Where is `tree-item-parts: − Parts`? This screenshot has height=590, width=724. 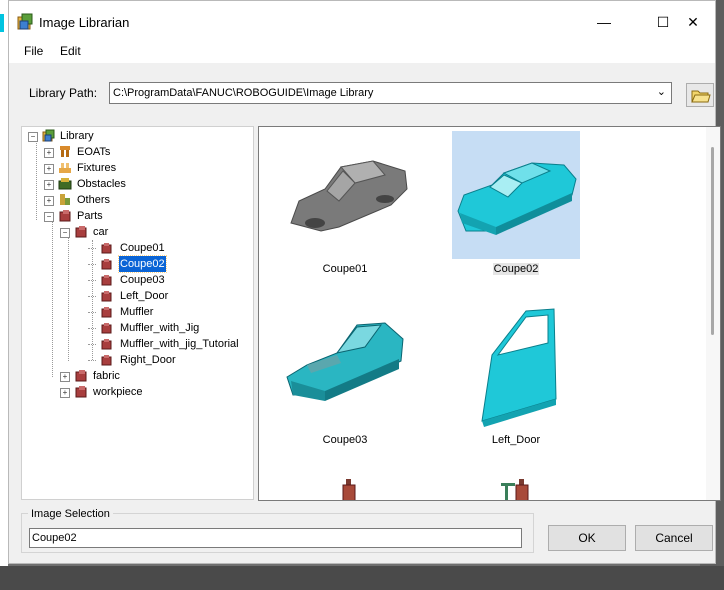 tree-item-parts: − Parts is located at coordinates (137, 216).